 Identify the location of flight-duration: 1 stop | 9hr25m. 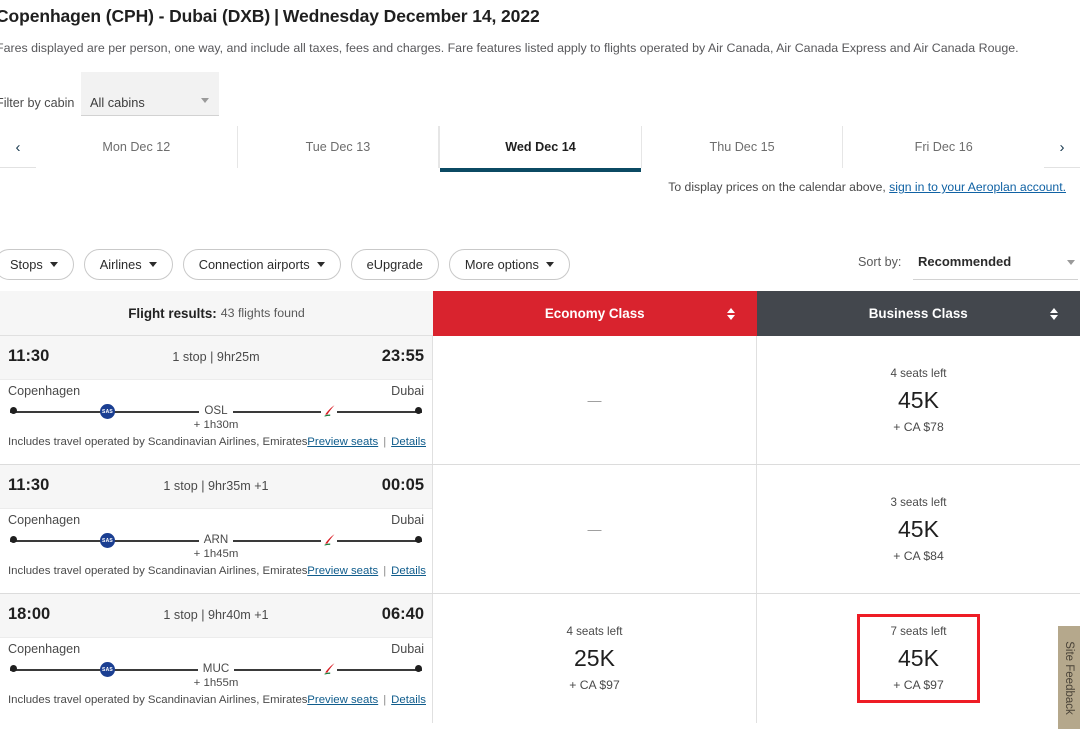
(216, 357).